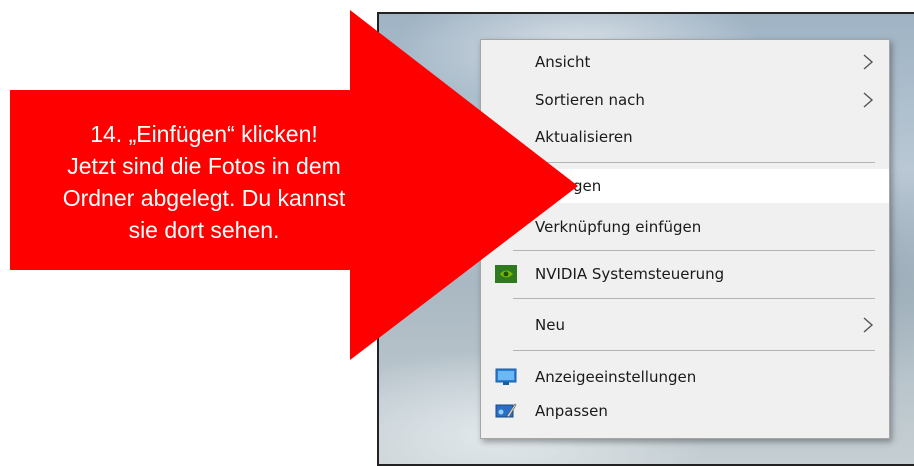  What do you see at coordinates (204, 230) in the screenshot?
I see `callout-line: sie dort sehen.` at bounding box center [204, 230].